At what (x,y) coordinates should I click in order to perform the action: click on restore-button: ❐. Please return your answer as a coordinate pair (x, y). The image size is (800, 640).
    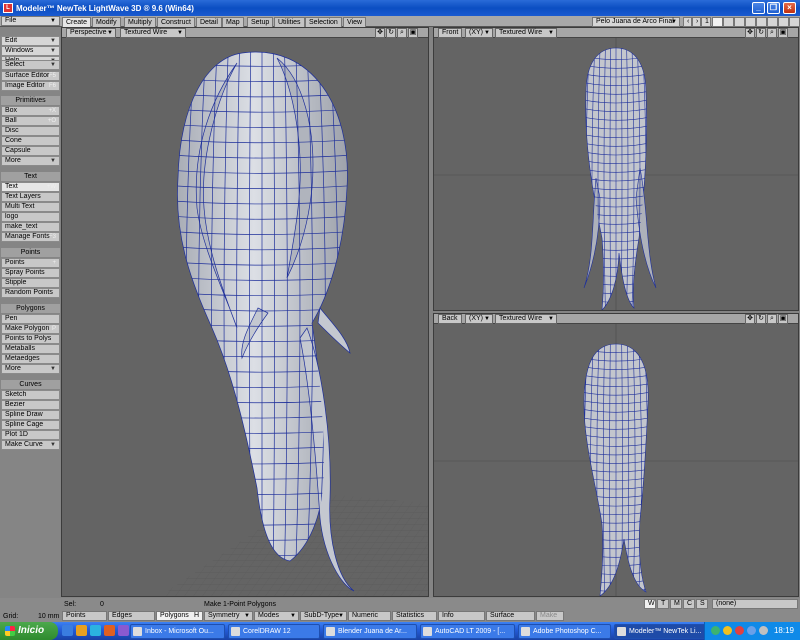
    Looking at the image, I should click on (773, 8).